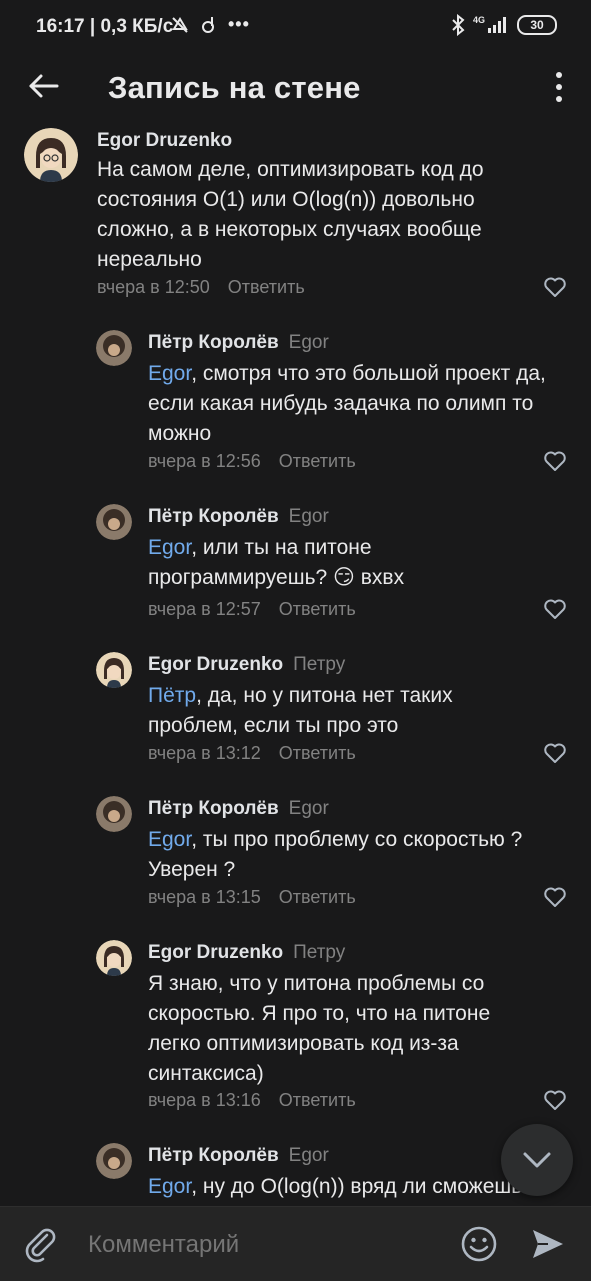 The image size is (591, 1281). I want to click on more-menu-icon, so click(559, 87).